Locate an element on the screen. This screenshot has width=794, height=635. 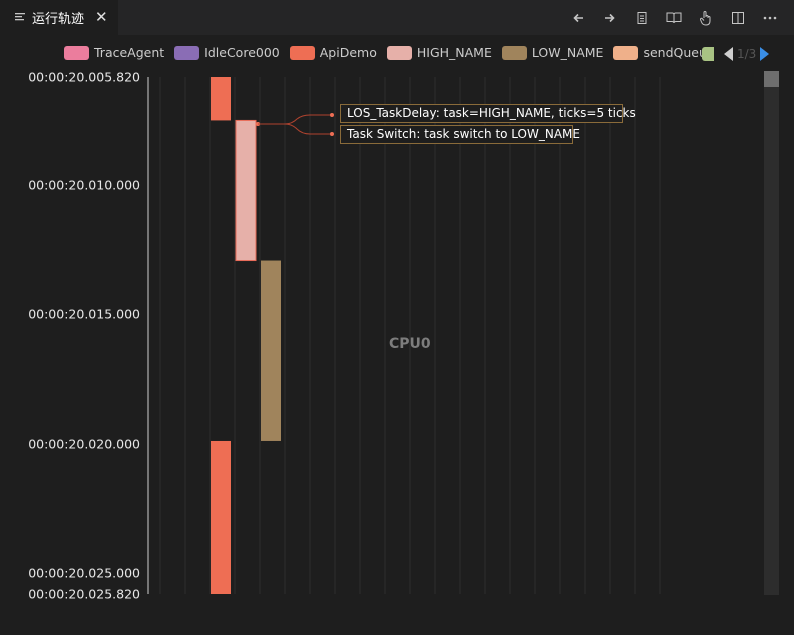
time-label: 00:00:20.010.000 is located at coordinates (84, 185).